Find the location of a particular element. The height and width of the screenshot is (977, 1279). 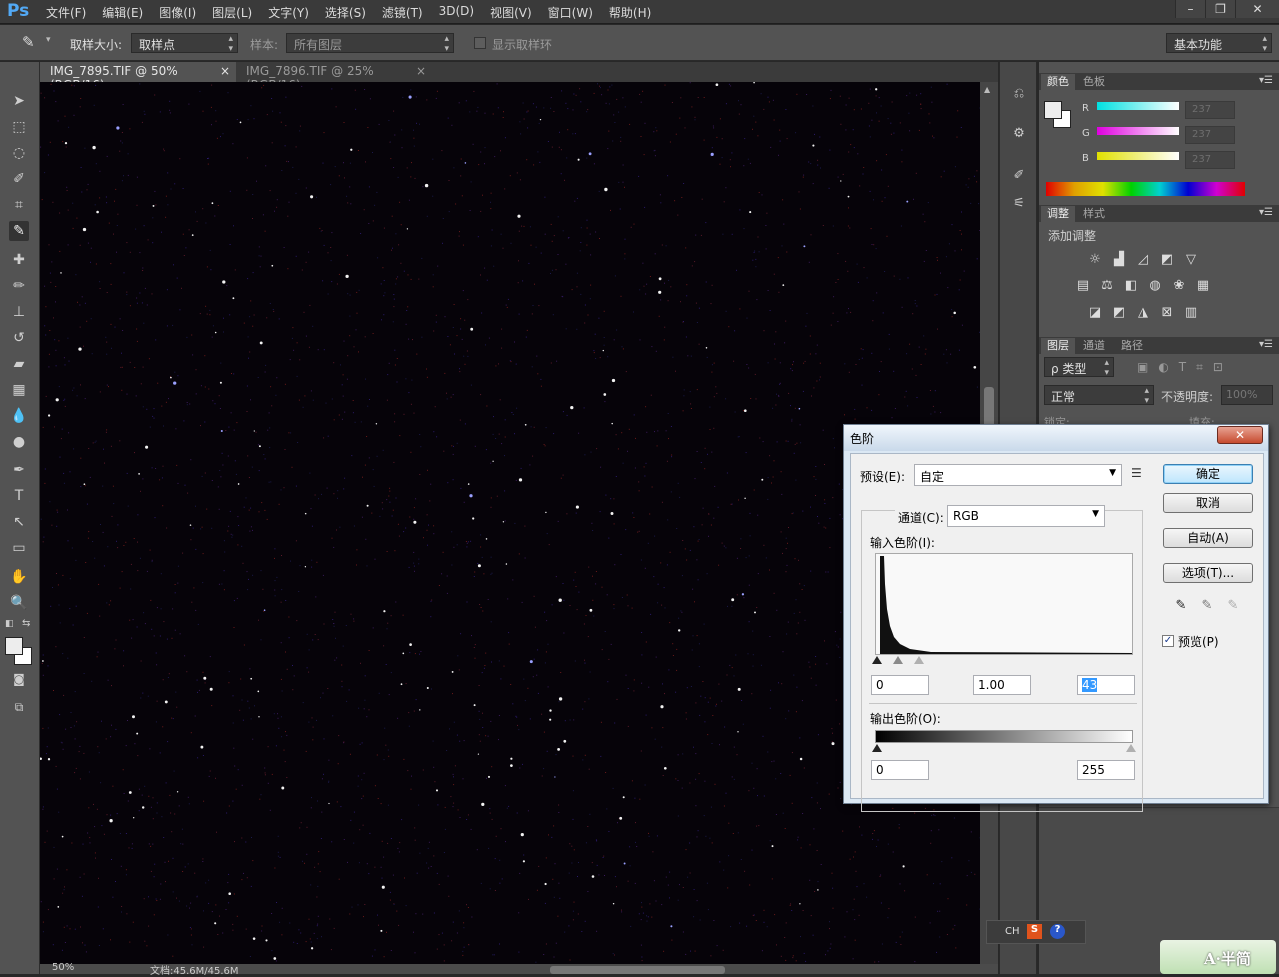

threshold-icon: ◮ is located at coordinates (1143, 313).